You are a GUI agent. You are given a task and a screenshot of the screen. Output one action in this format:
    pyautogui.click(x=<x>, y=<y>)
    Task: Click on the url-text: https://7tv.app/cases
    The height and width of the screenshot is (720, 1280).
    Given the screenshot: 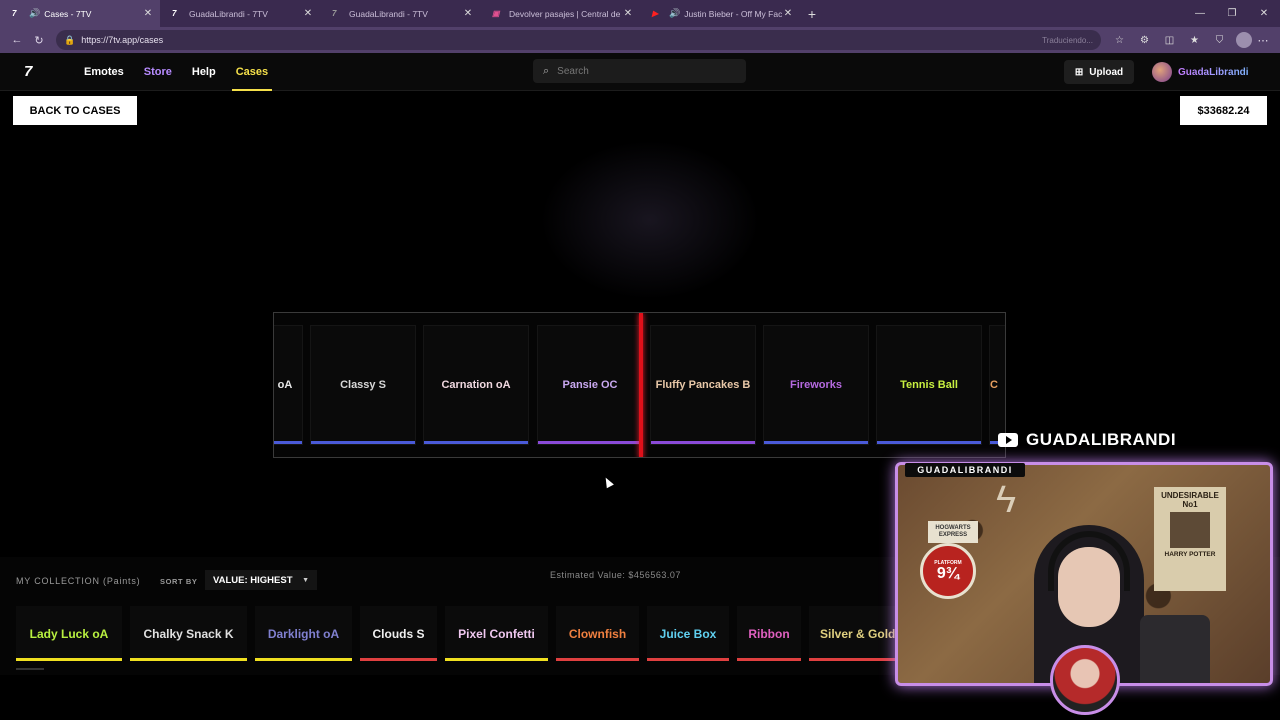 What is the action you would take?
    pyautogui.click(x=122, y=40)
    